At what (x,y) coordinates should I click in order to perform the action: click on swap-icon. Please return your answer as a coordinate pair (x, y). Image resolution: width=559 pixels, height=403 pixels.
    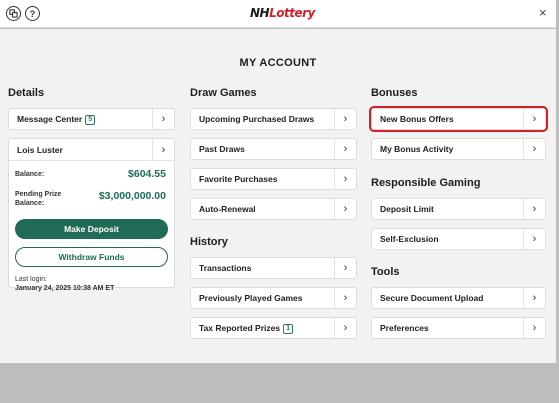
    Looking at the image, I should click on (13, 13).